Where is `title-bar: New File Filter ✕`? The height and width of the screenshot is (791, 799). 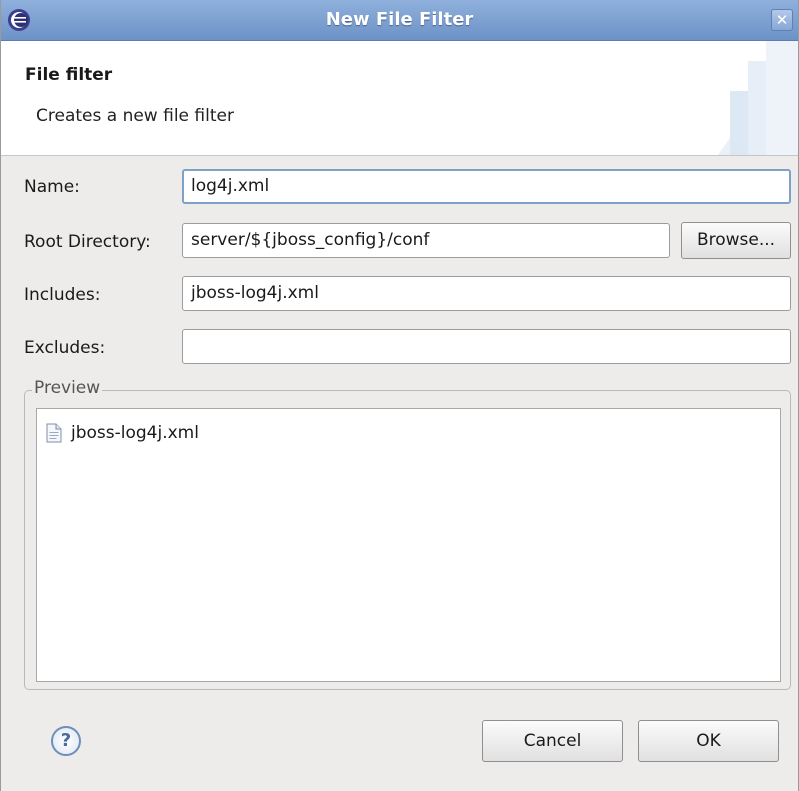
title-bar: New File Filter ✕ is located at coordinates (399, 20).